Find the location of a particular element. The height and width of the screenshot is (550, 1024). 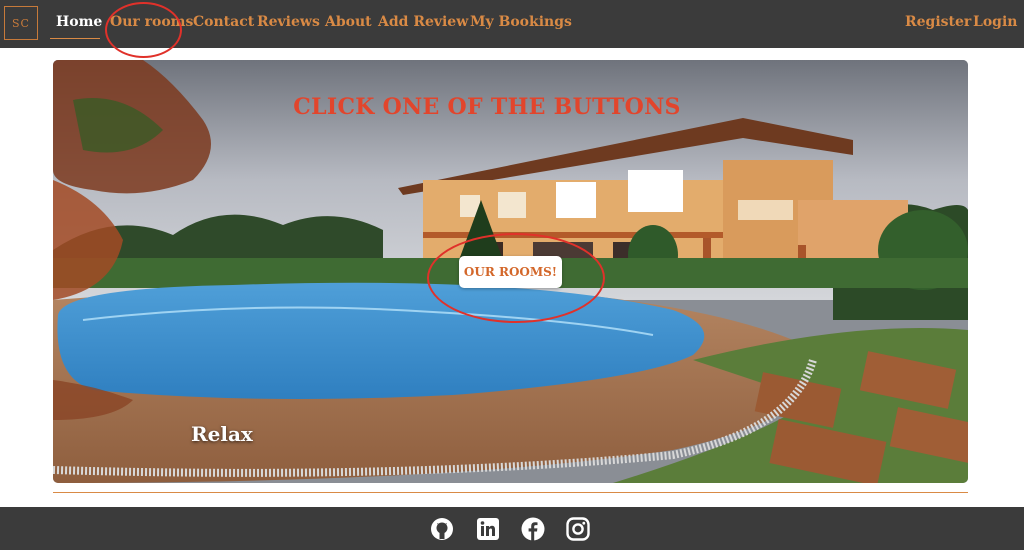

annotation-circle-nav is located at coordinates (143, 30).